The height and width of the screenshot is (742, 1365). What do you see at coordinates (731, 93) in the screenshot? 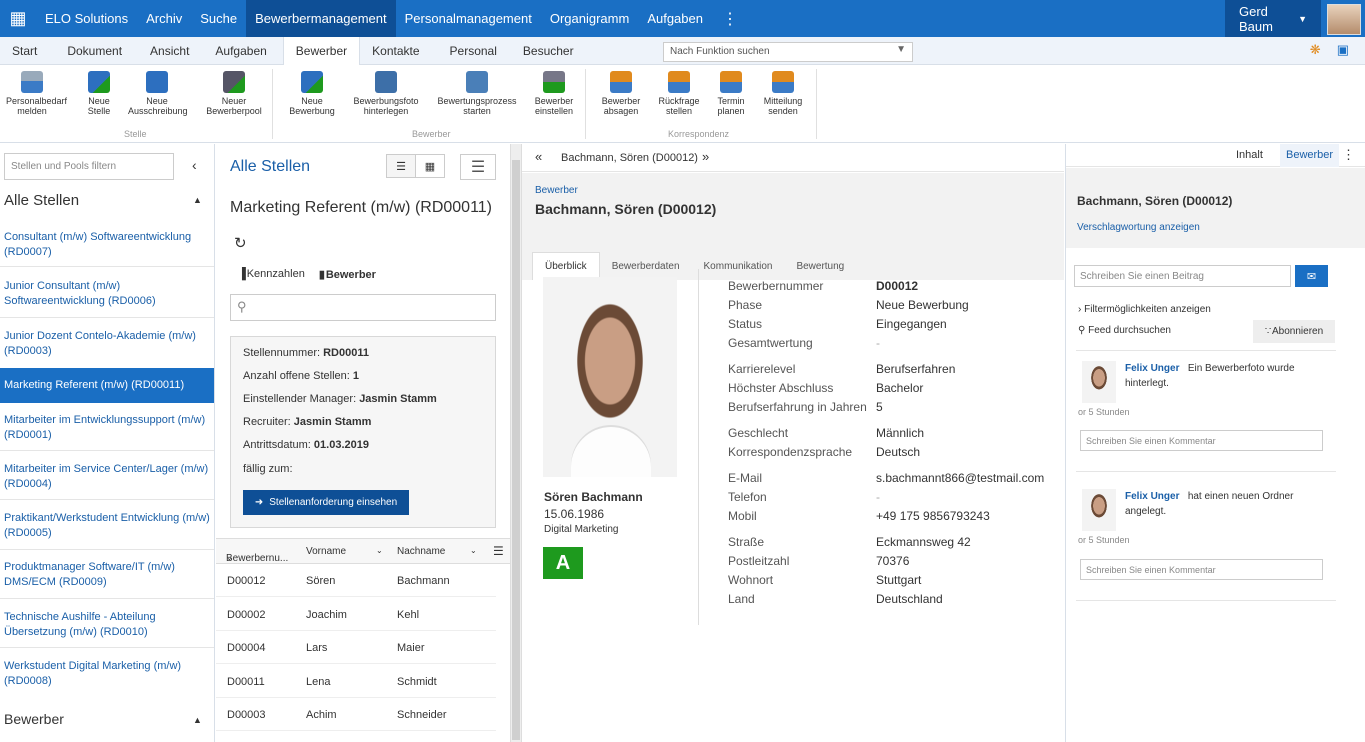
I see `termin-planen-button: Termin planen` at bounding box center [731, 93].